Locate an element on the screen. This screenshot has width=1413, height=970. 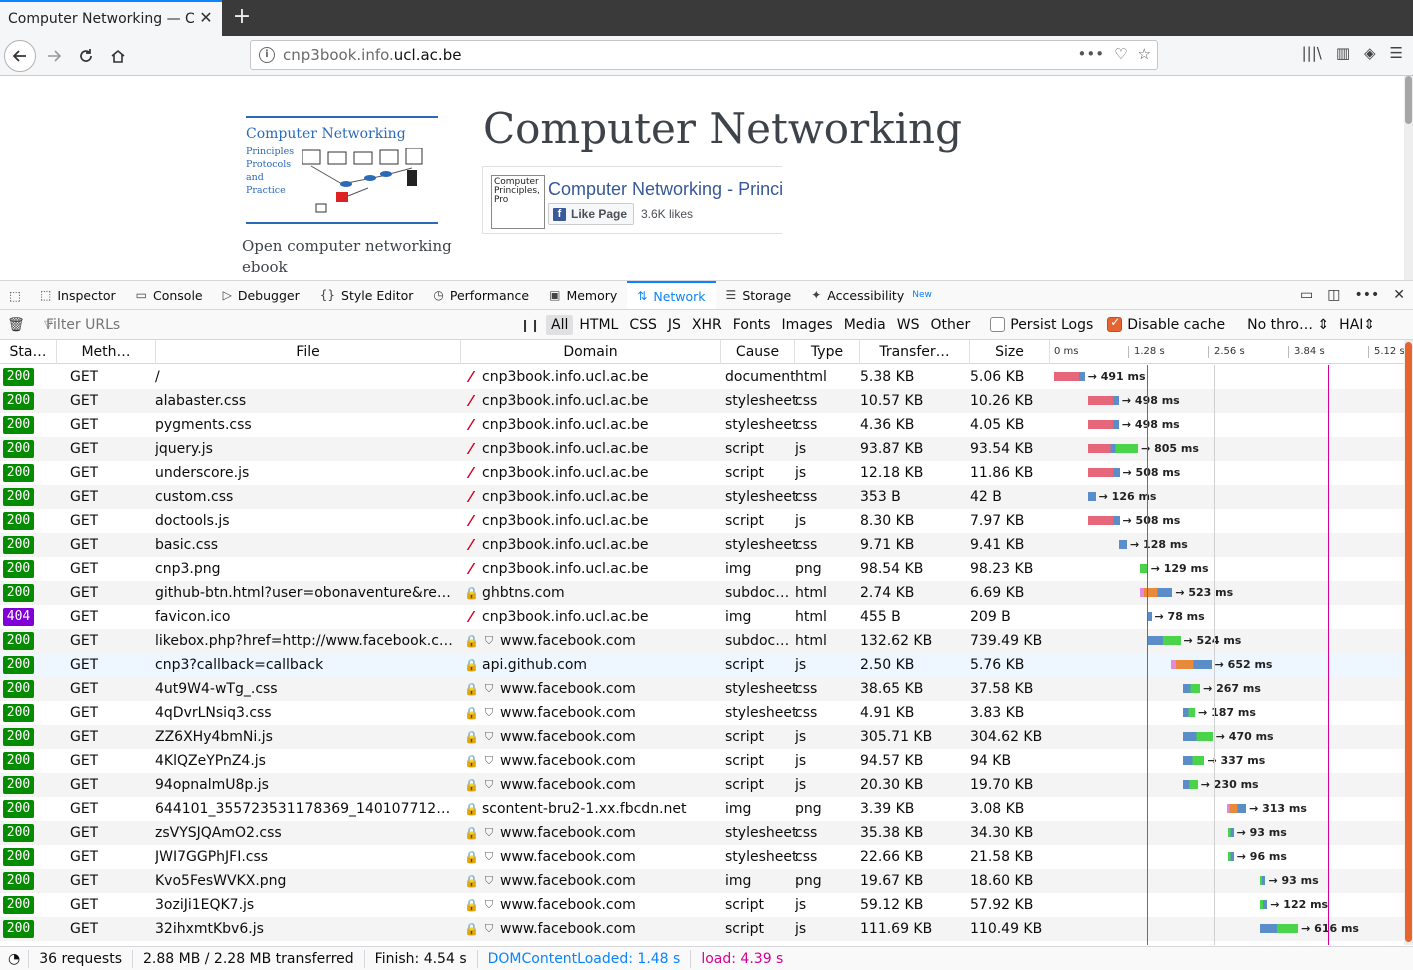
pocket-icon: ♡ is located at coordinates (1120, 54).